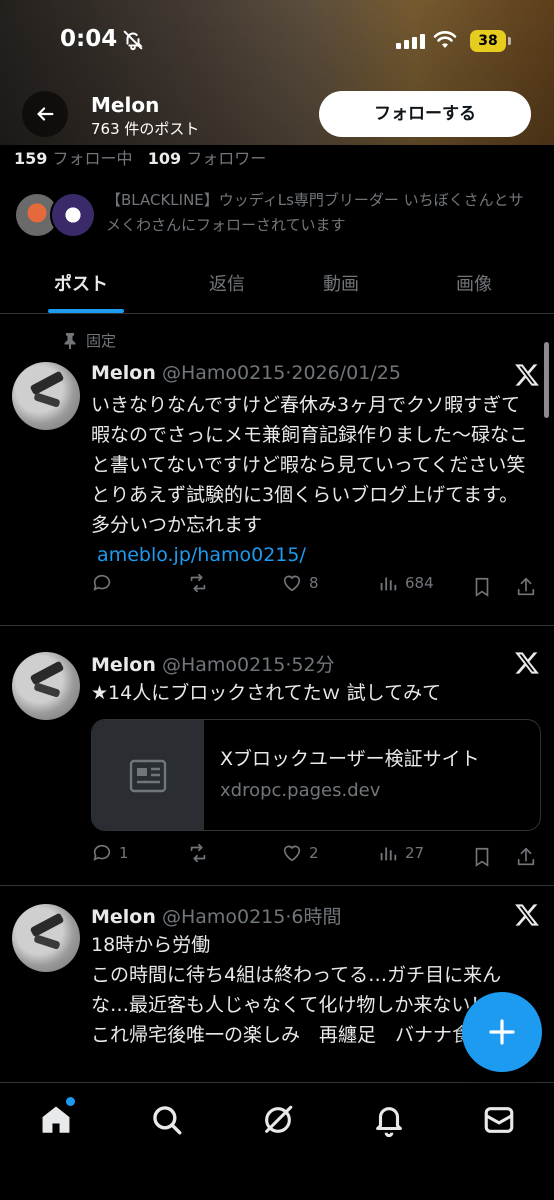 This screenshot has height=1200, width=554. Describe the element at coordinates (499, 1120) in the screenshot. I see `mail-icon` at that location.